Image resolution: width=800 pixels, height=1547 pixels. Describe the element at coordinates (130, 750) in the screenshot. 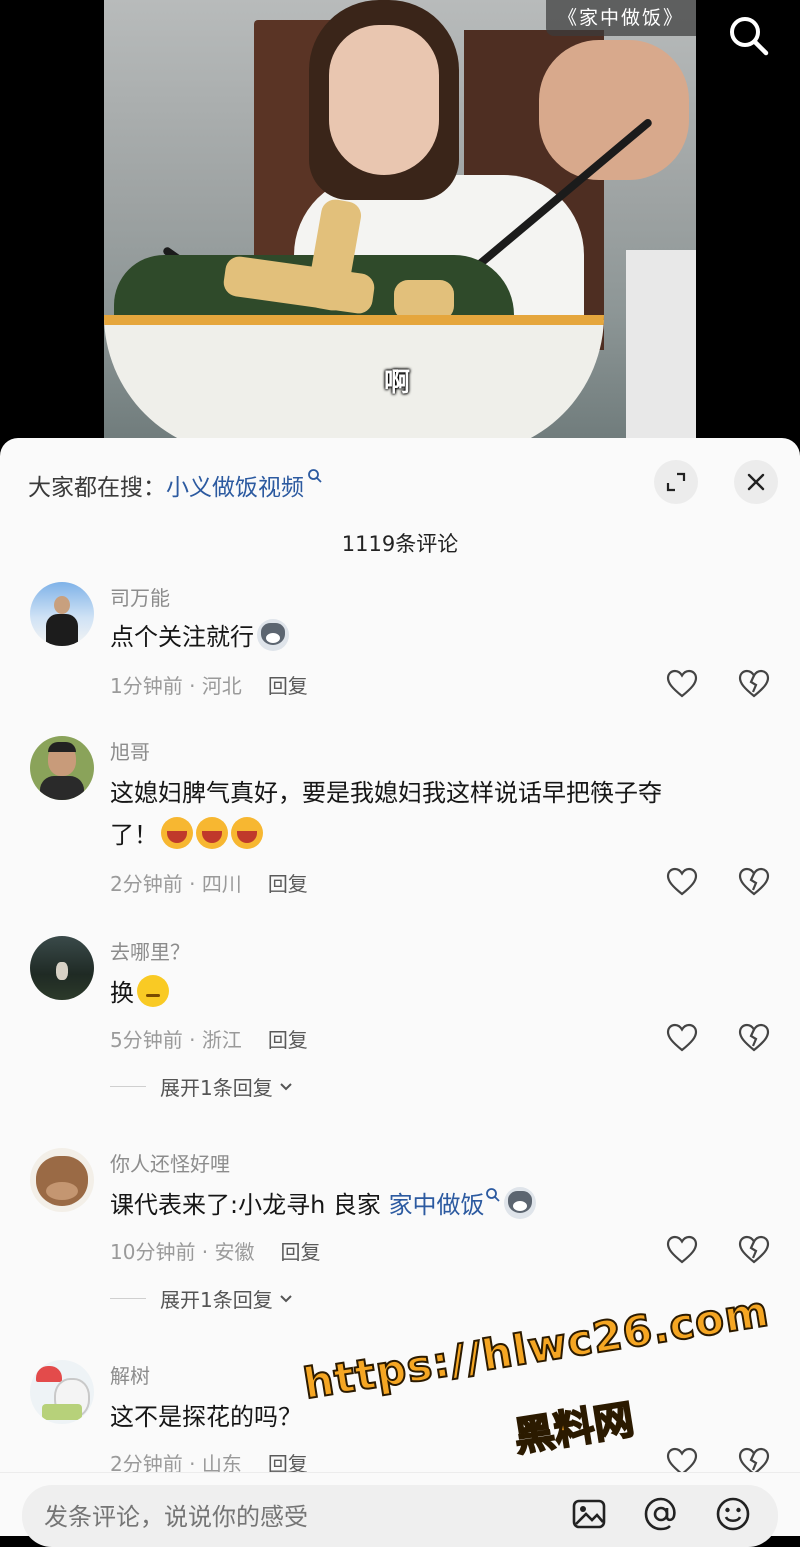

I see `username: 旭哥` at that location.